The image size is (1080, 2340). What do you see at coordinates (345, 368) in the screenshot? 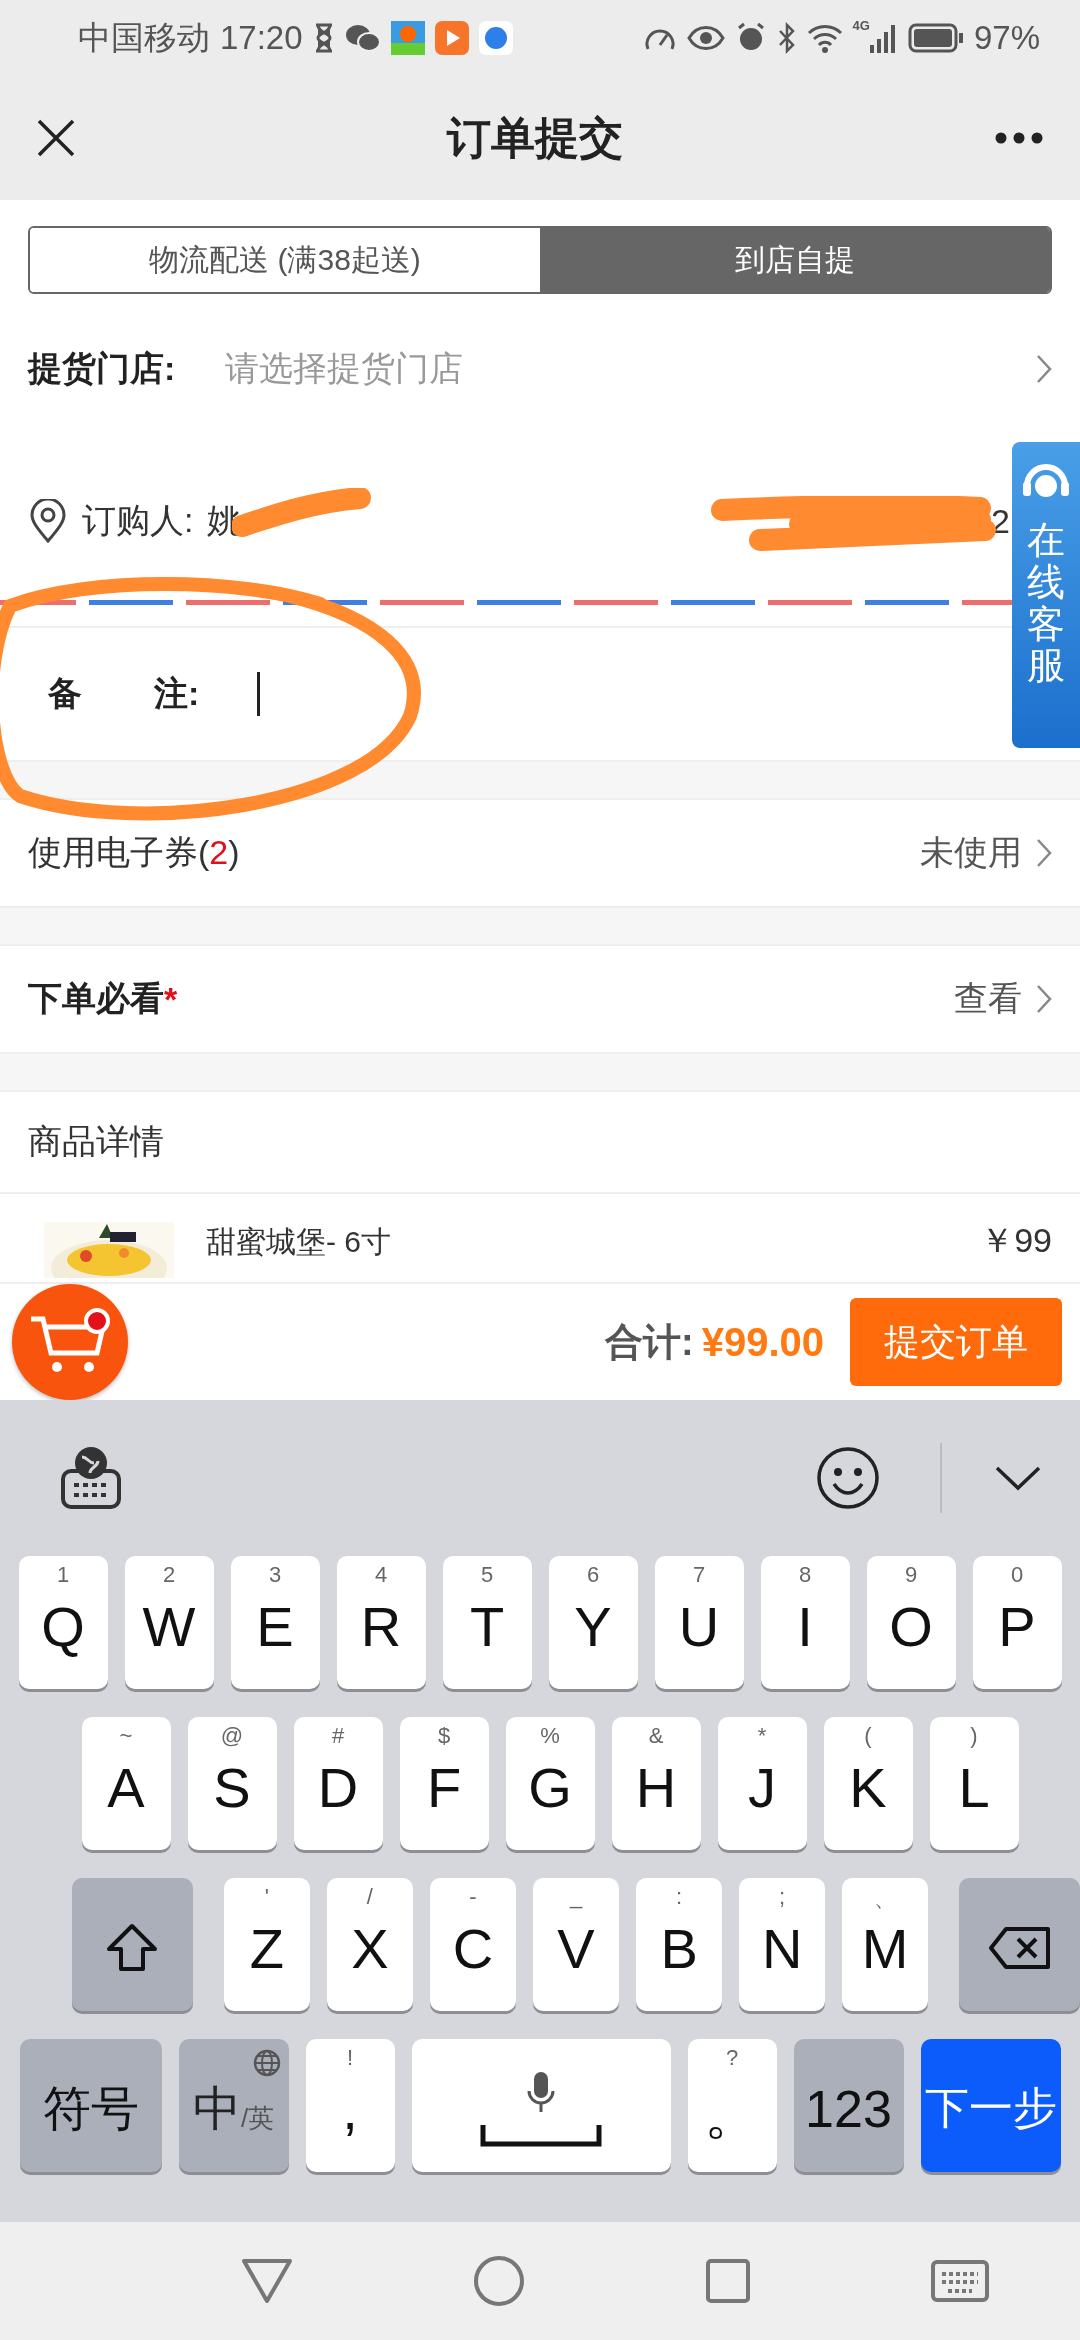
I see `store-placeholder: 请选择提货门店` at bounding box center [345, 368].